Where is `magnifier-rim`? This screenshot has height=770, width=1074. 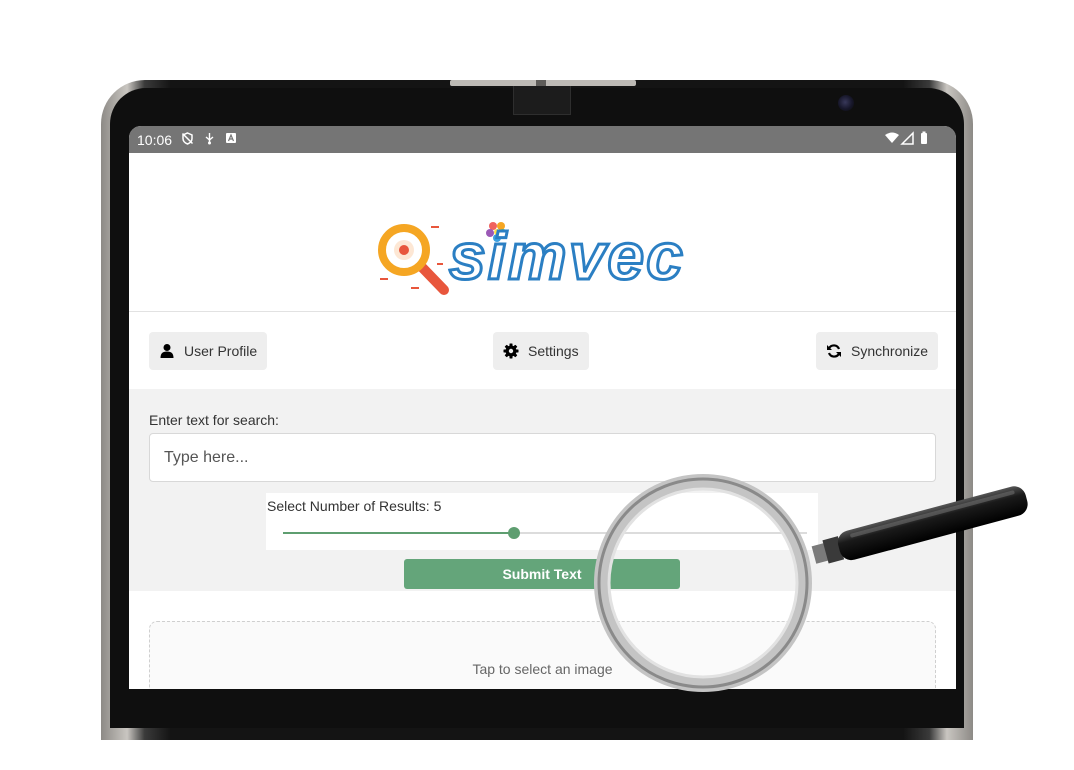 magnifier-rim is located at coordinates (703, 583).